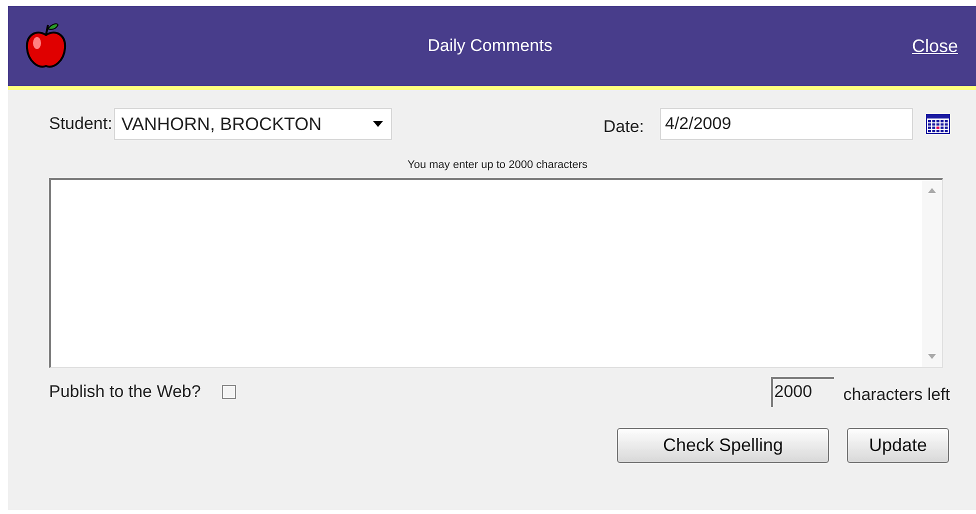 This screenshot has height=514, width=976. I want to click on form-button: Update, so click(898, 445).